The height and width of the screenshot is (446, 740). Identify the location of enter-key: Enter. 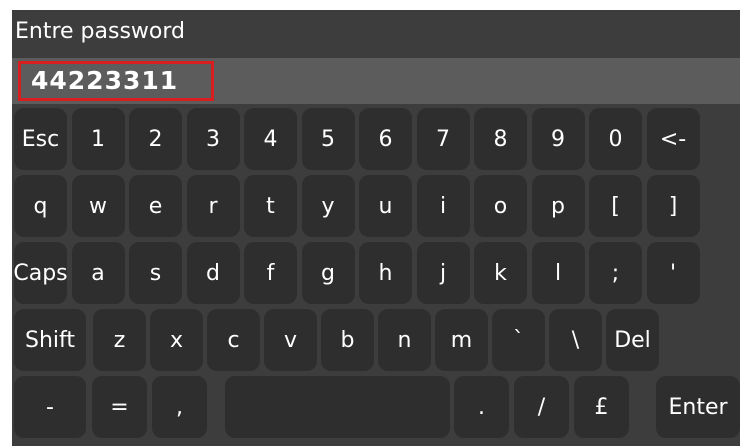
(698, 407).